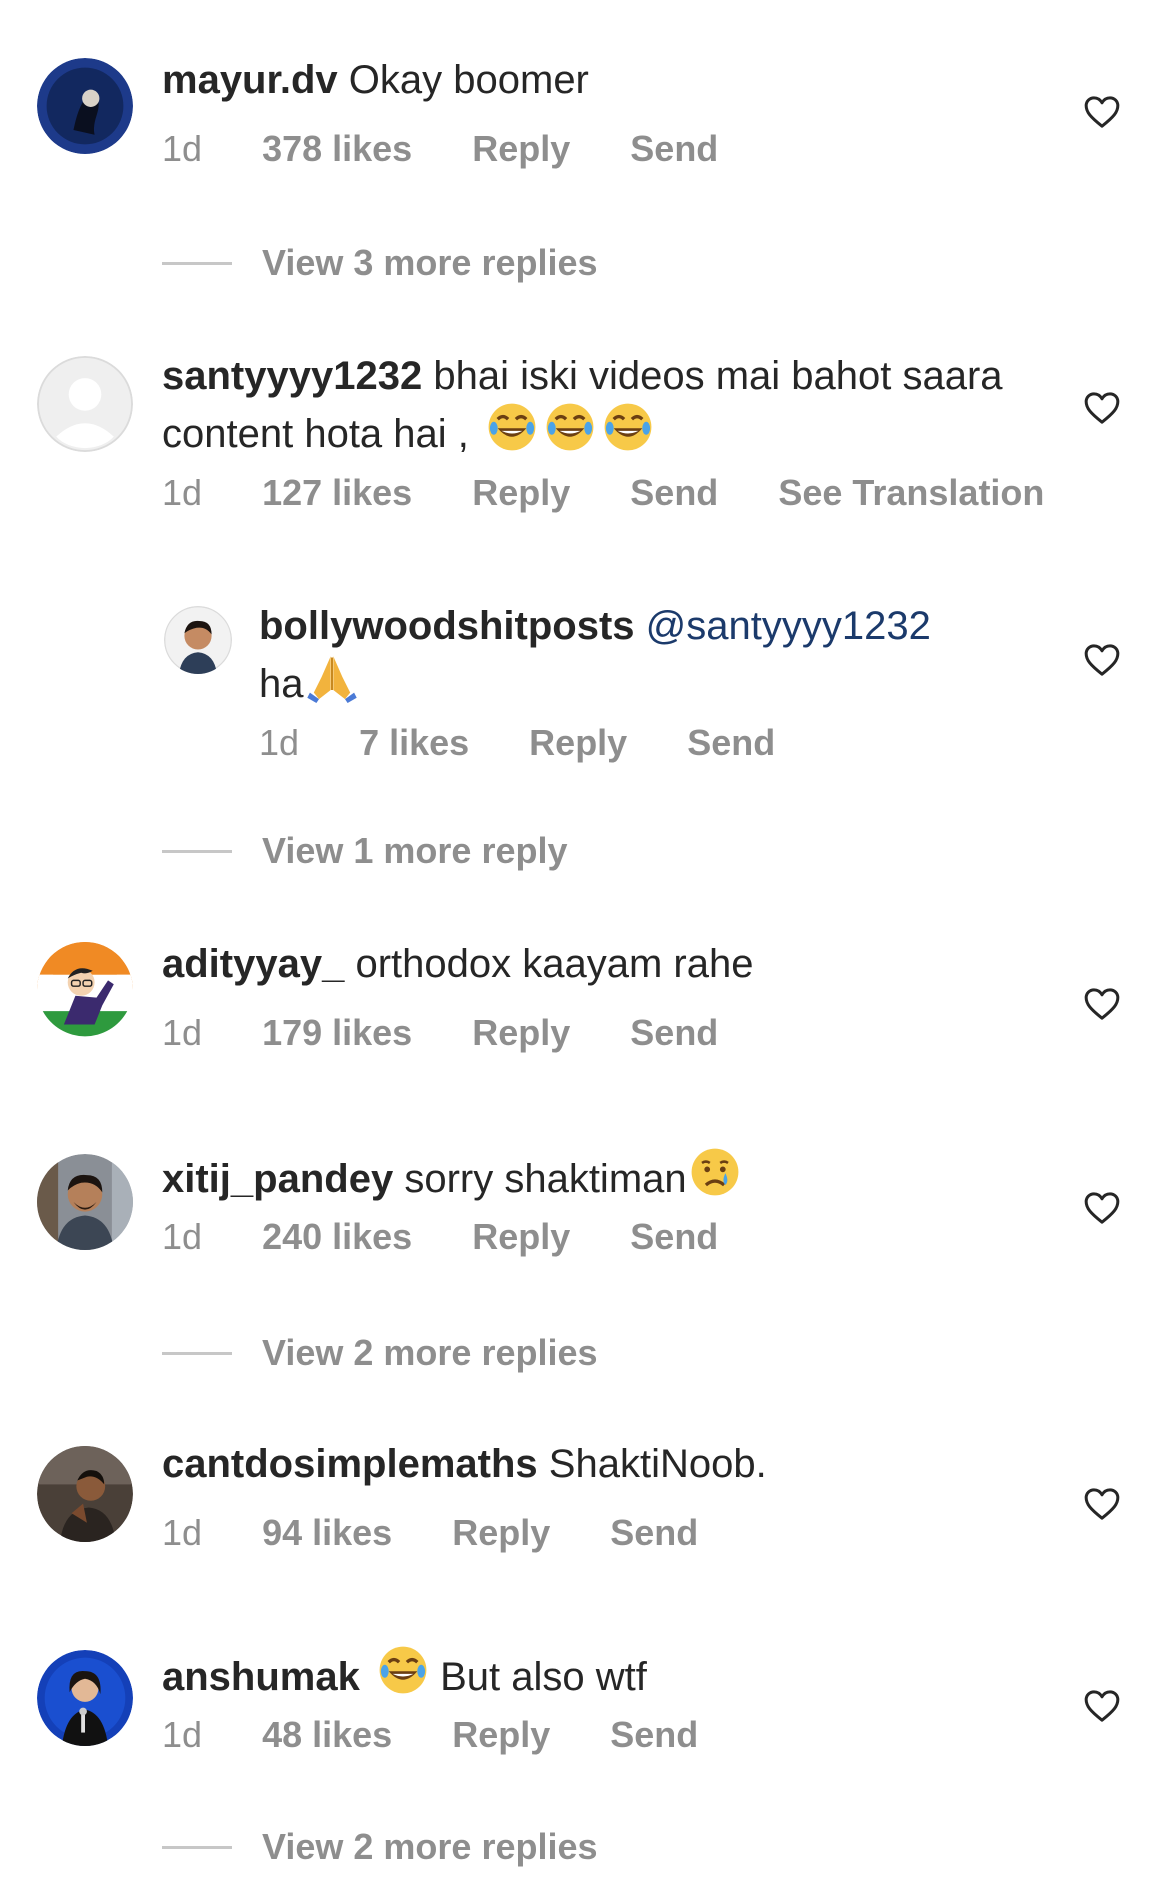  What do you see at coordinates (465, 1237) in the screenshot?
I see `comment-meta: 1d 240 likes Reply Send` at bounding box center [465, 1237].